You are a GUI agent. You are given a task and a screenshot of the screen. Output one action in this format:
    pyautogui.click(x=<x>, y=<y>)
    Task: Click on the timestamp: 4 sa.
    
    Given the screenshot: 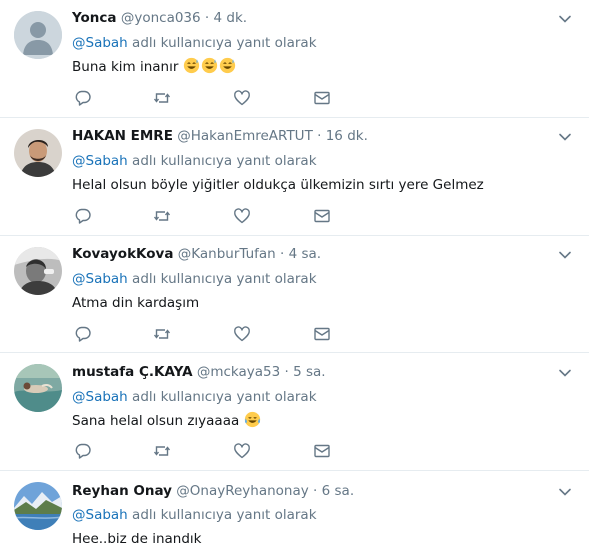 What is the action you would take?
    pyautogui.click(x=305, y=254)
    